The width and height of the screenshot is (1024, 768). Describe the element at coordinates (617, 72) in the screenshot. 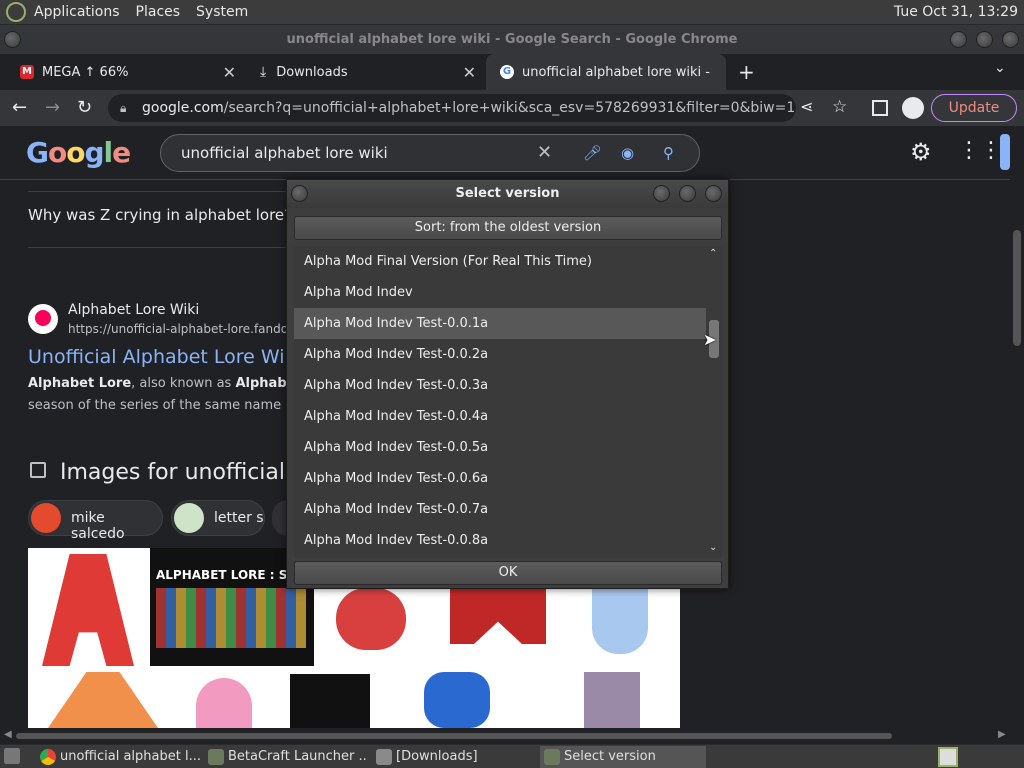

I see `tab-label: unofficial alphabet lore wiki - G` at that location.